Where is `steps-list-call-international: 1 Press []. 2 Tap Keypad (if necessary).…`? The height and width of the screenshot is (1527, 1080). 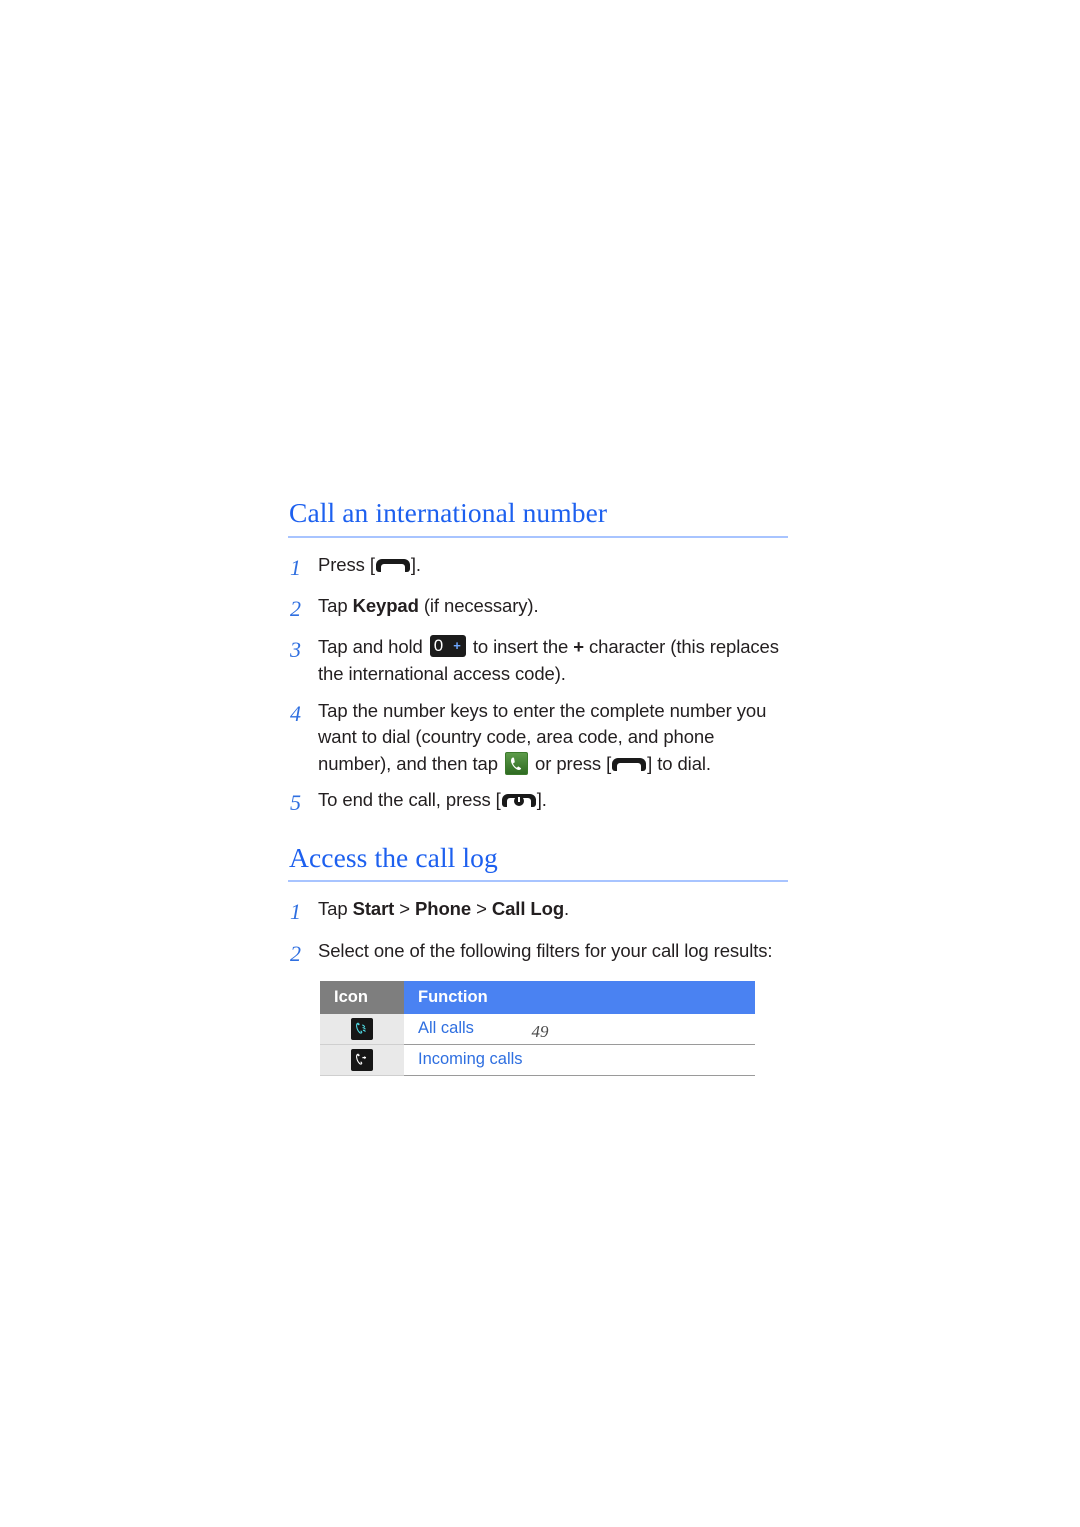 steps-list-call-international: 1 Press []. 2 Tap Keypad (if necessary).… is located at coordinates (538, 685).